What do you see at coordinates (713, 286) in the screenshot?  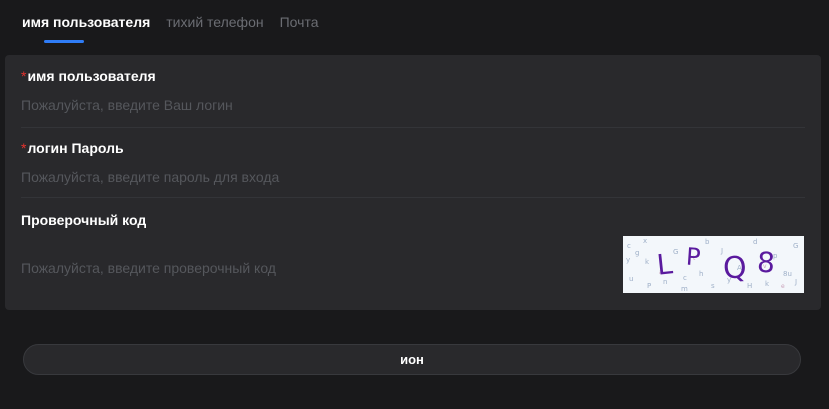 I see `svg-text: s` at bounding box center [713, 286].